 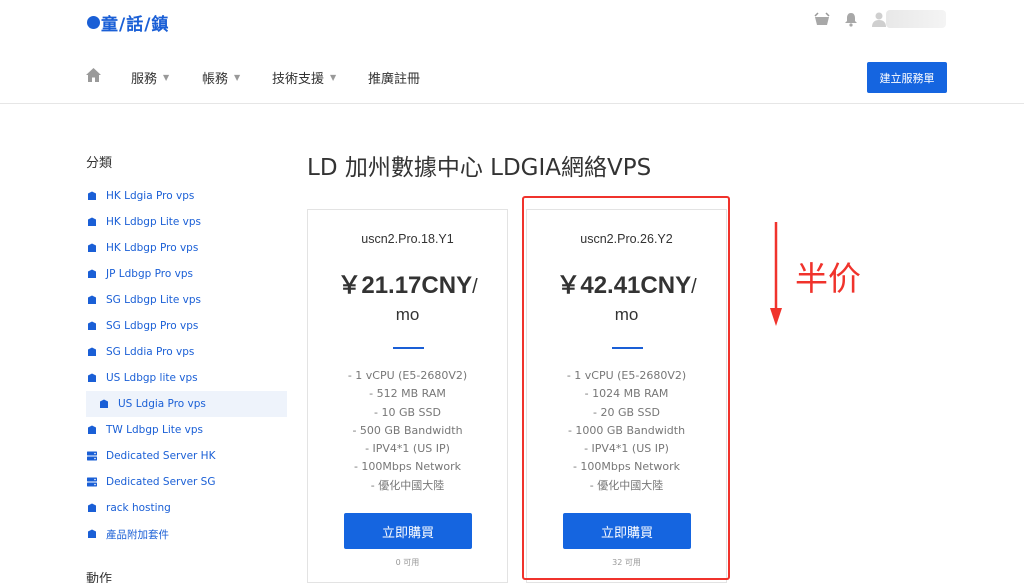 I want to click on feature-item: - 1 vCPU (E5-2680V2), so click(x=407, y=375).